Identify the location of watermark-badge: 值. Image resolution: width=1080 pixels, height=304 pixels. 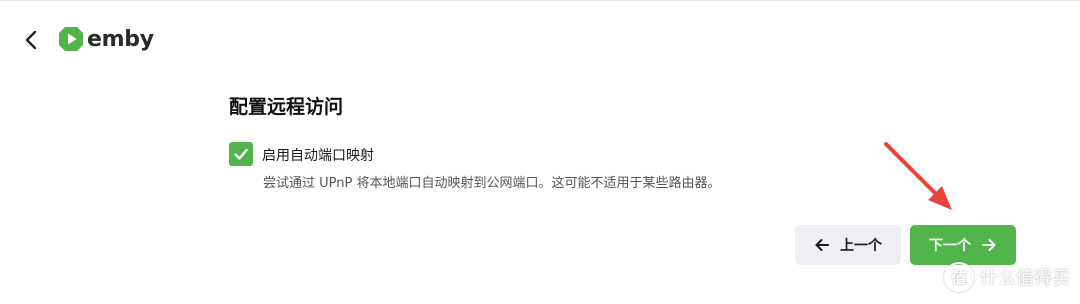
(959, 277).